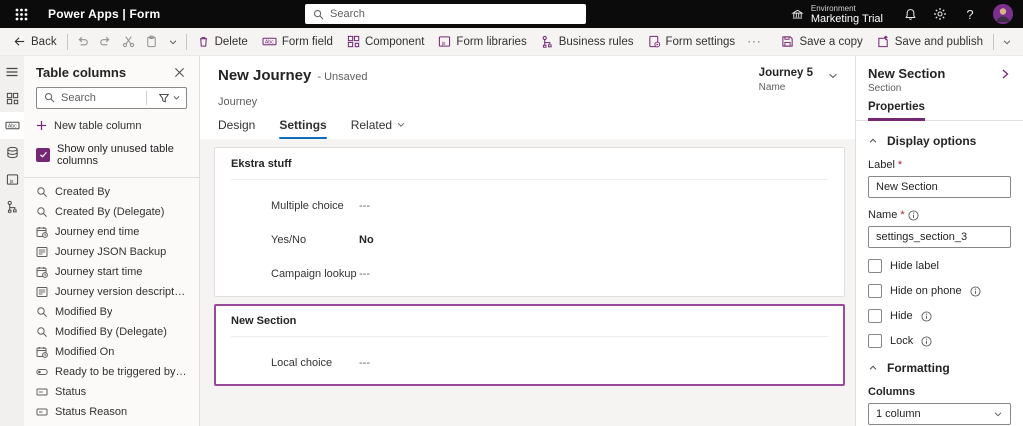 This screenshot has width=1023, height=426. I want to click on plus-icon, so click(41, 125).